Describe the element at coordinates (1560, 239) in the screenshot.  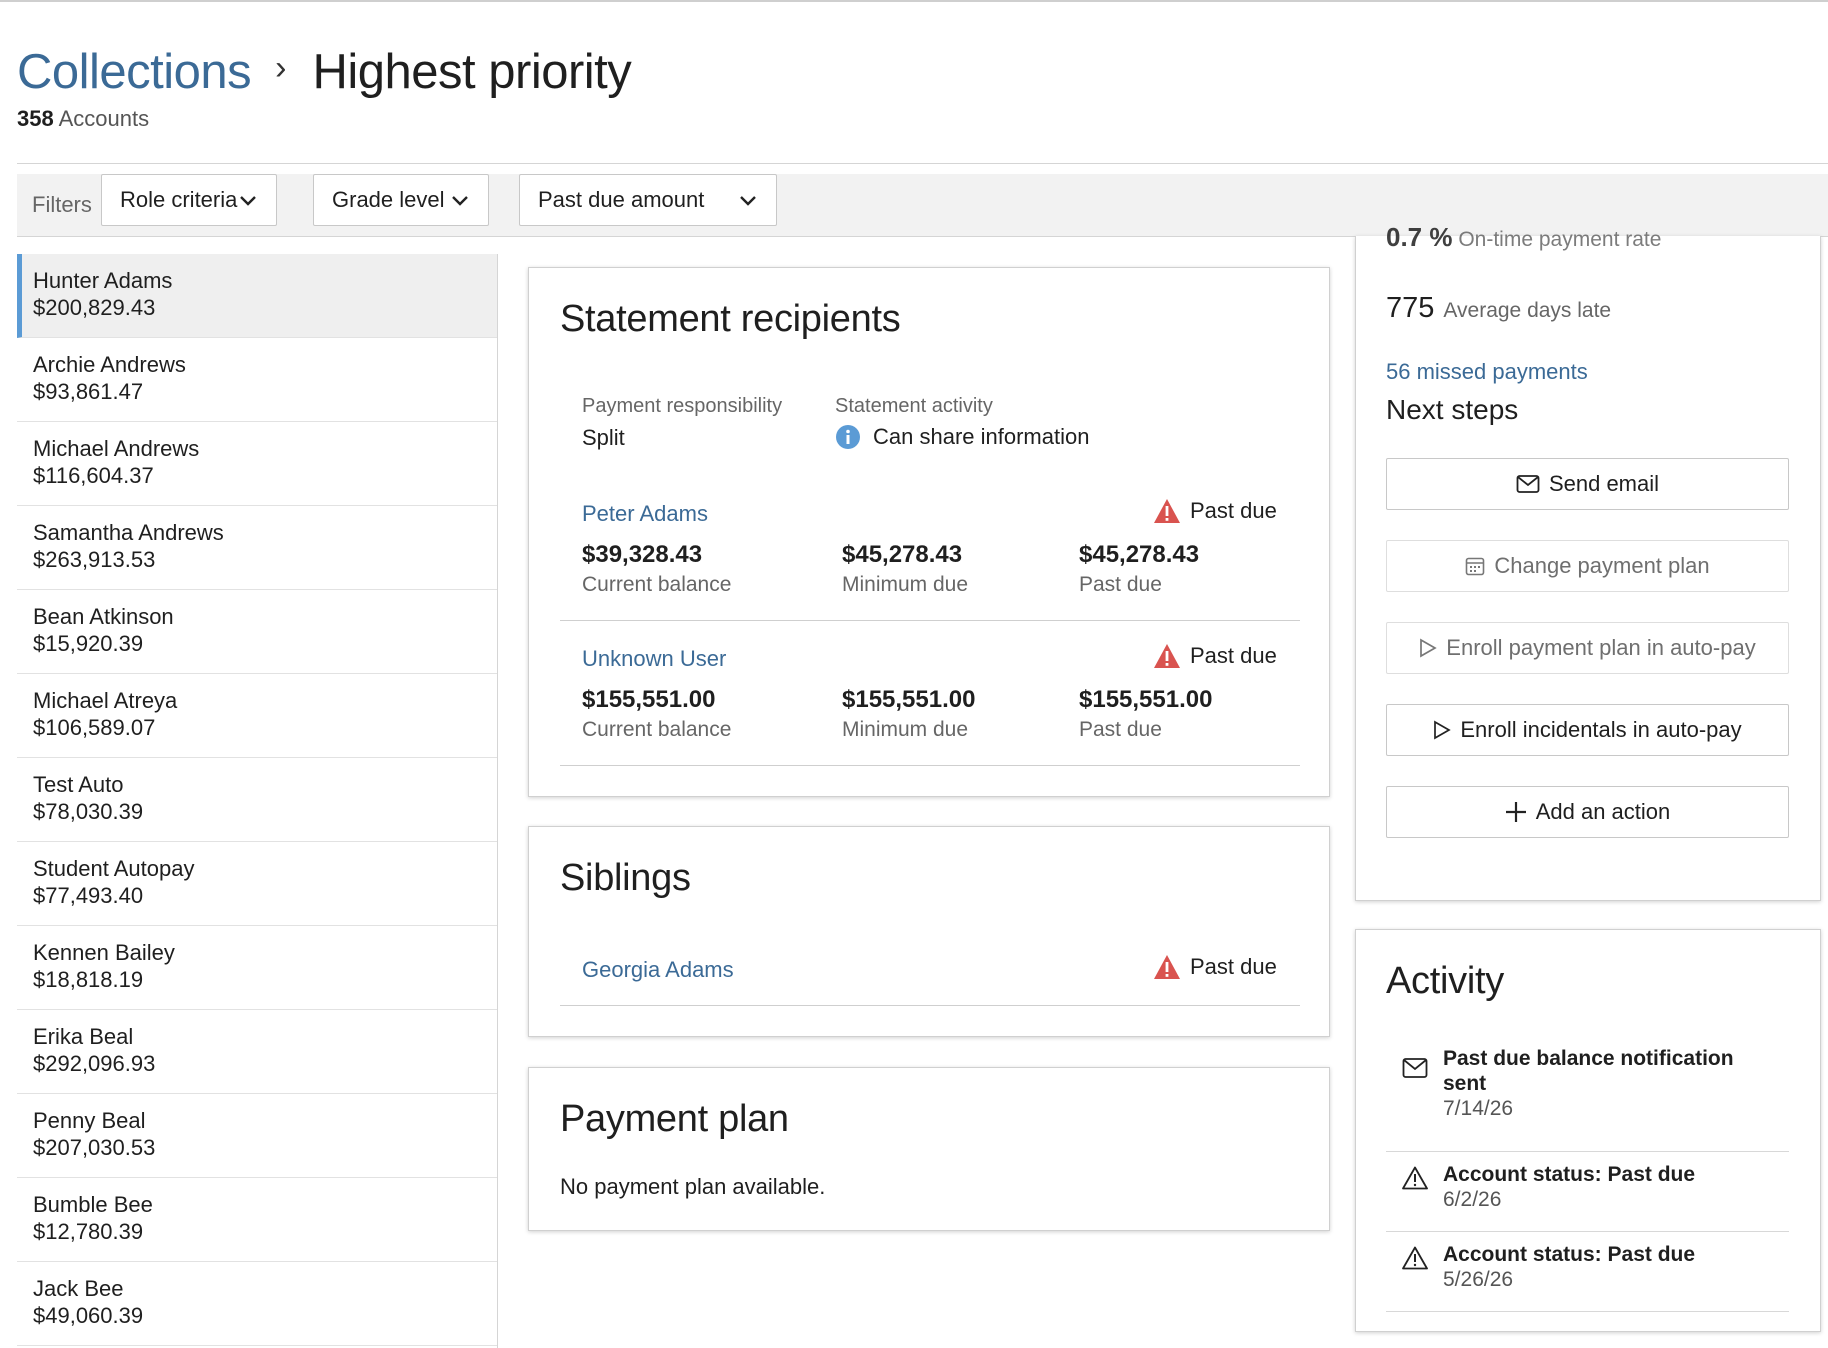
I see `on-time-rate-label: On-time payment rate` at that location.